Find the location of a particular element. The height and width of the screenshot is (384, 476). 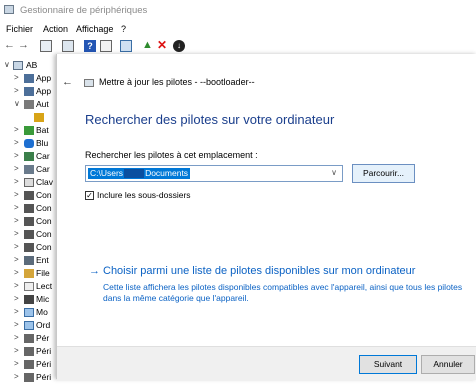

path-part-users: C:\Users is located at coordinates (107, 173).